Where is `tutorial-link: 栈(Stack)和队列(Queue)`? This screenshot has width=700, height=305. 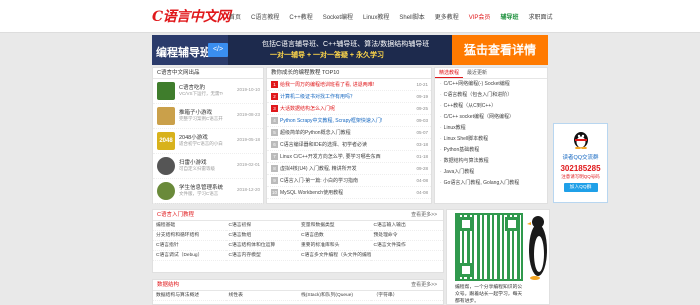
tutorial-link: 栈(Stack)和队列(Queue) is located at coordinates (334, 296).